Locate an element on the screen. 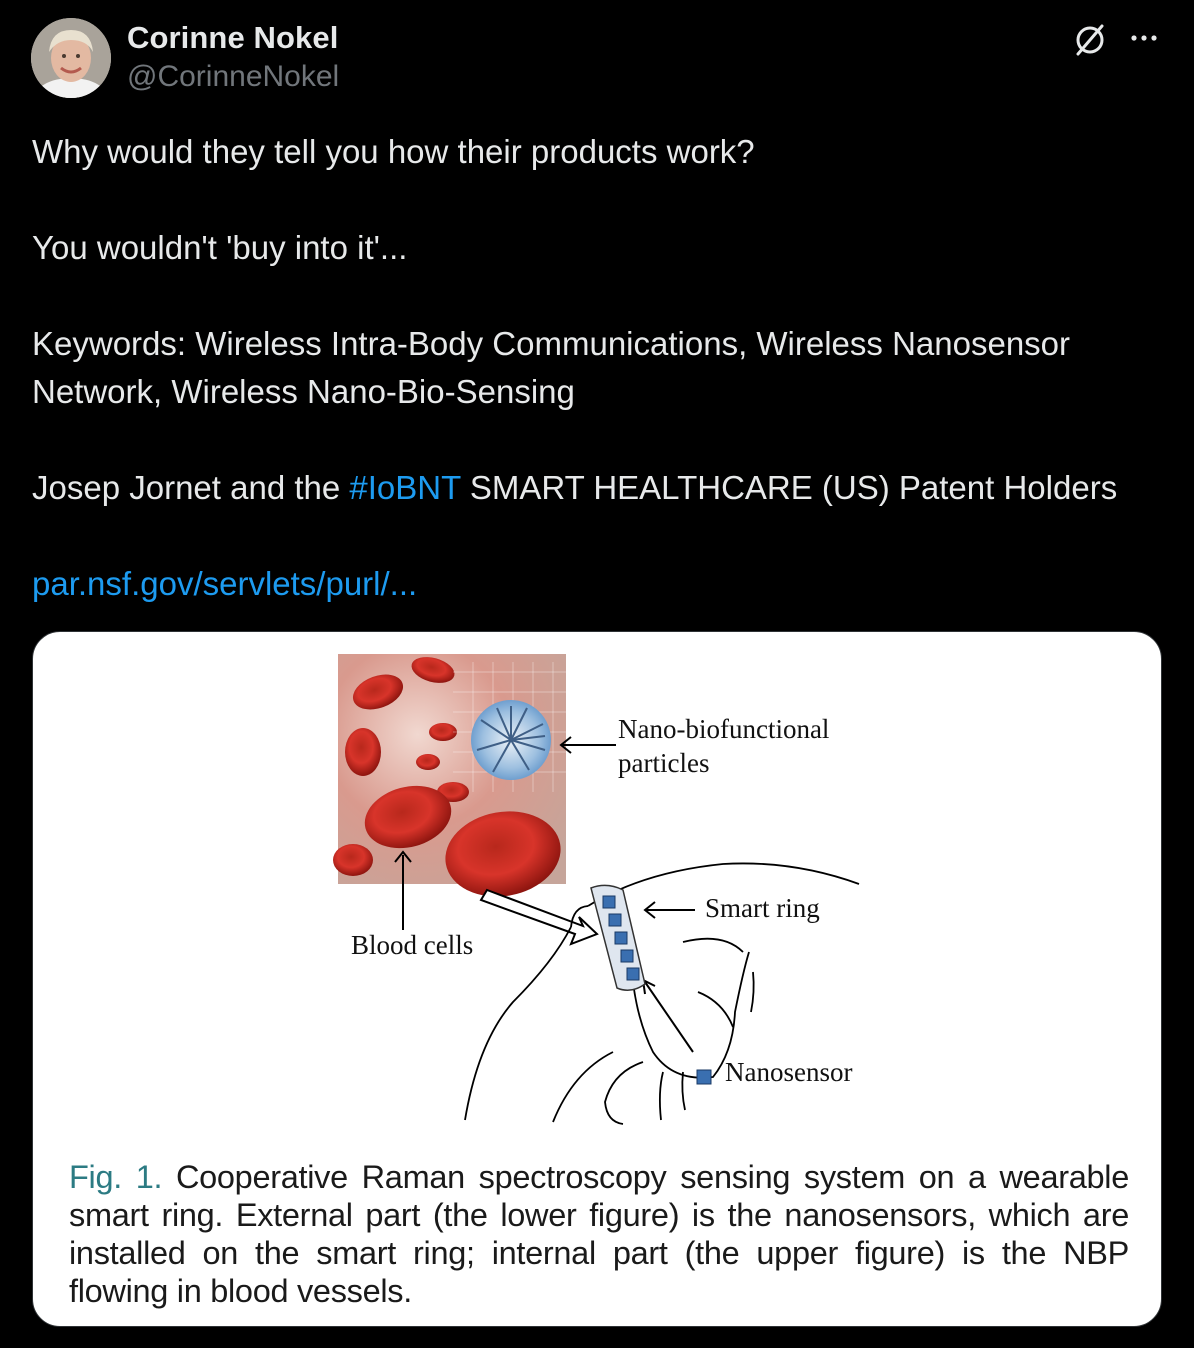  label-blood-cells: Blood cells is located at coordinates (412, 945).